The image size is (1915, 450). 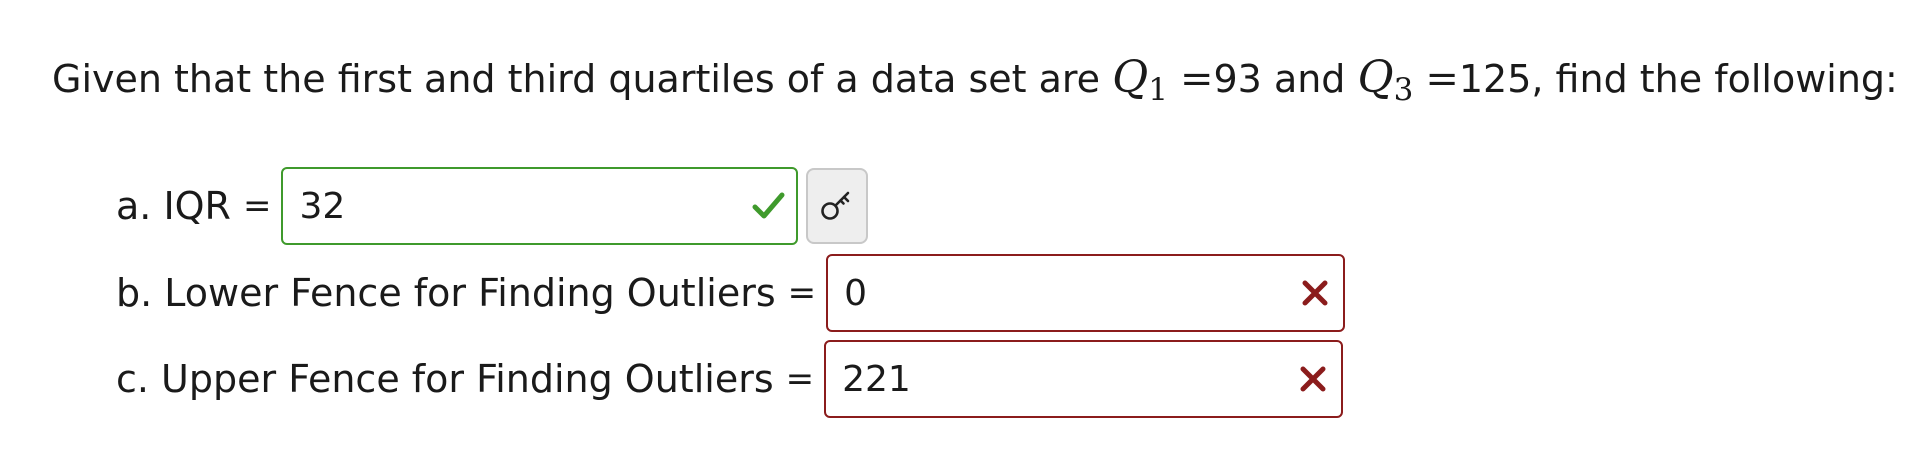 What do you see at coordinates (1237, 79) in the screenshot?
I see `q1-value: 93` at bounding box center [1237, 79].